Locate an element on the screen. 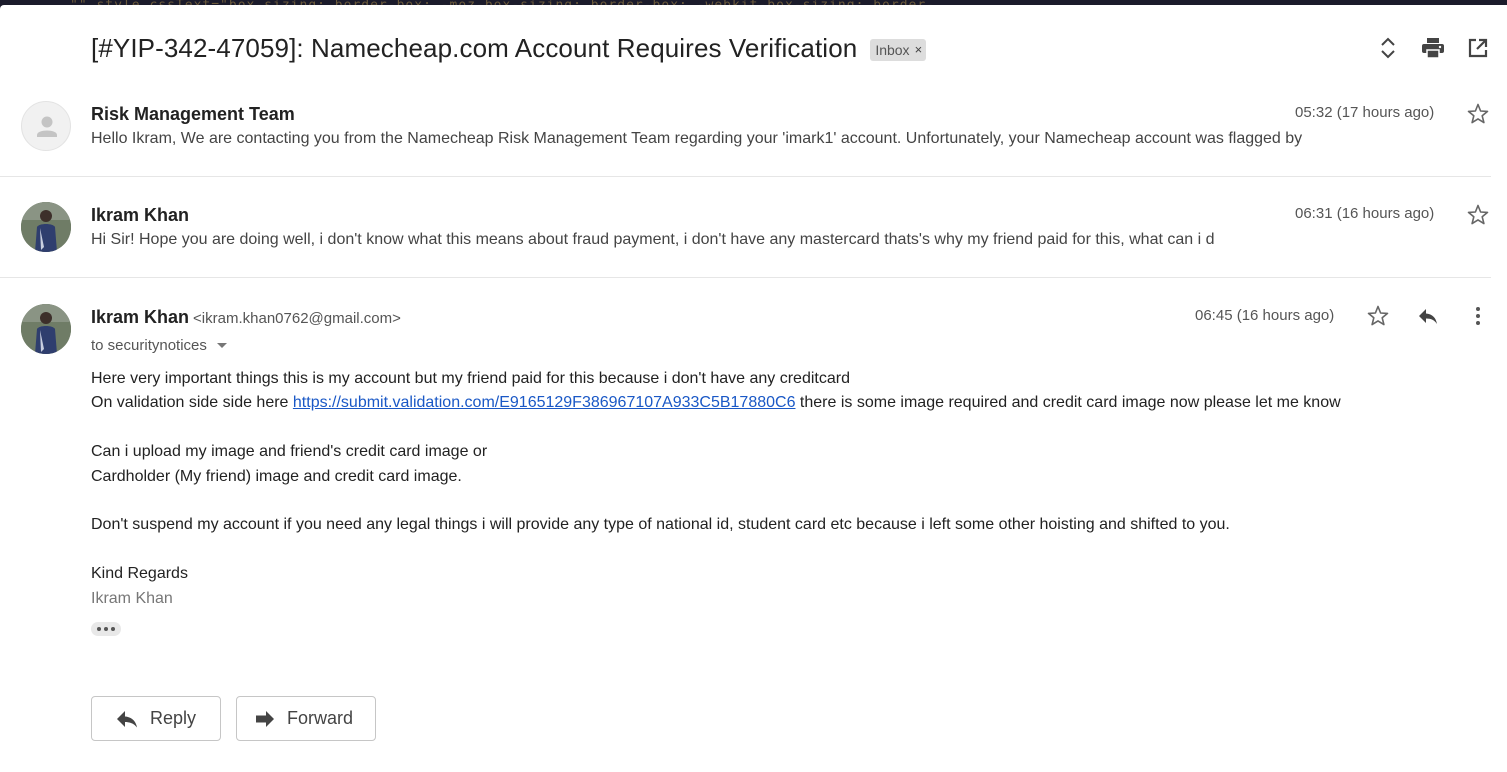 The image size is (1507, 772). message-sender: Risk Management Team is located at coordinates (193, 114).